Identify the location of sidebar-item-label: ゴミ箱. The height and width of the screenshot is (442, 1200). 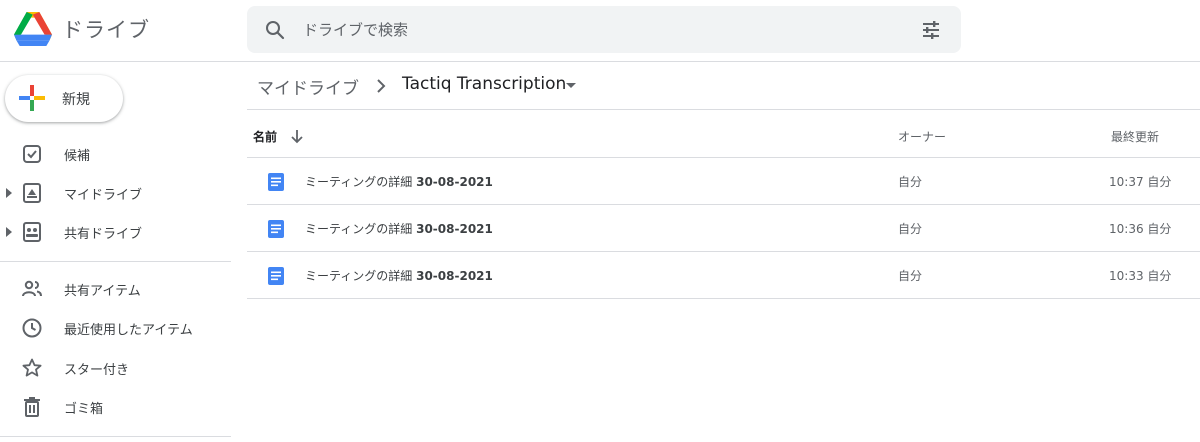
(84, 409).